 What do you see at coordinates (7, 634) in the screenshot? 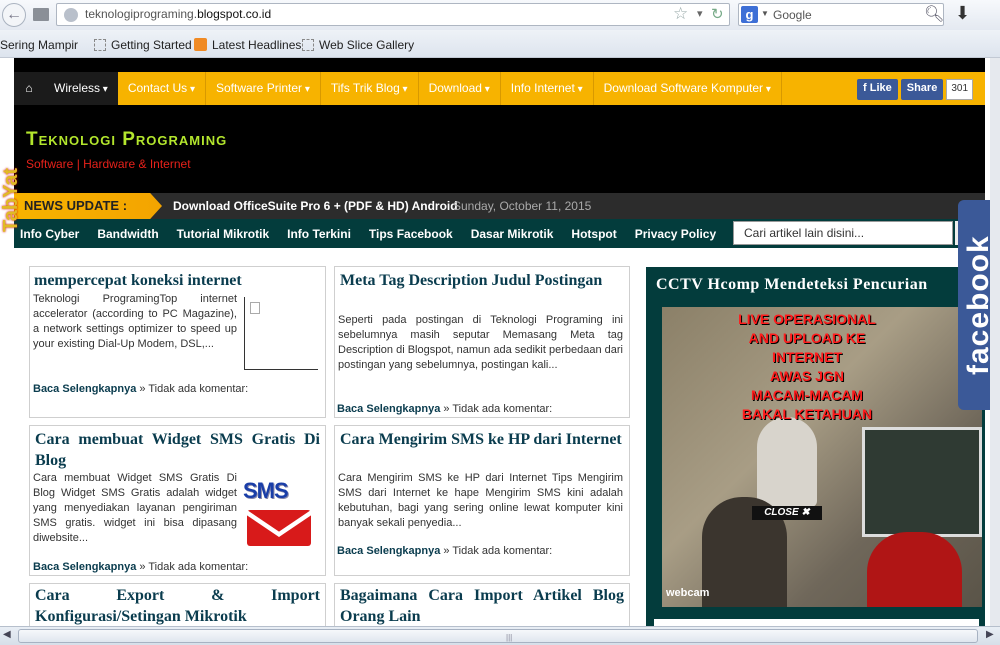
I see `scroll-left-icon: ◀` at bounding box center [7, 634].